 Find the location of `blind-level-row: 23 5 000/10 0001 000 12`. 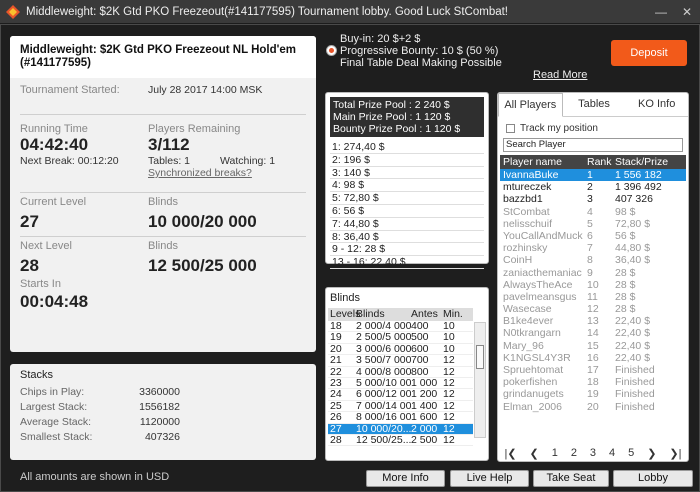

blind-level-row: 23 5 000/10 0001 000 12 is located at coordinates (400, 383).